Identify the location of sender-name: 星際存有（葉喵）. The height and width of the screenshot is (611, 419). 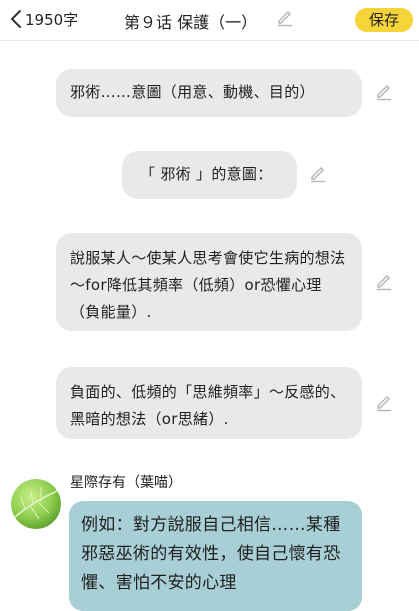
(126, 483).